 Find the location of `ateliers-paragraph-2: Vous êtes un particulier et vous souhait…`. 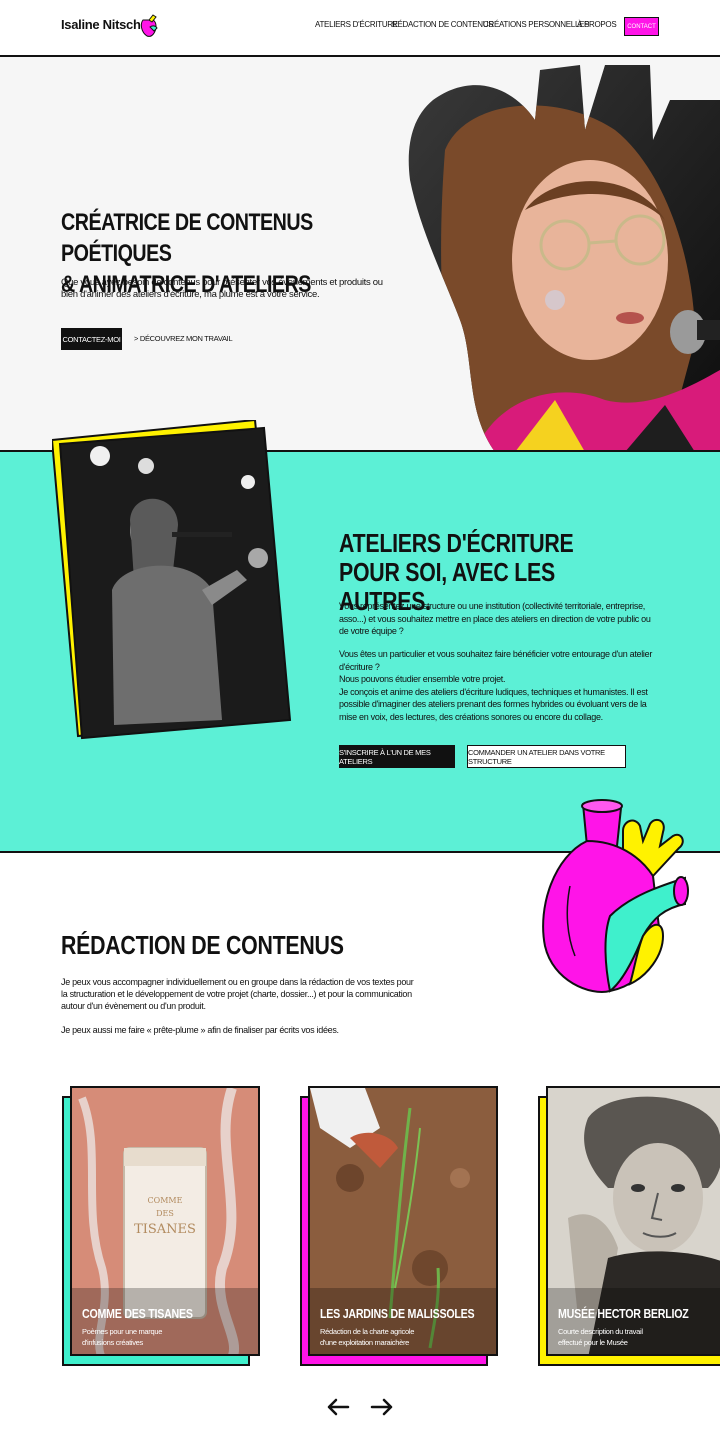

ateliers-paragraph-2: Vous êtes un particulier et vous souhait… is located at coordinates (499, 685).